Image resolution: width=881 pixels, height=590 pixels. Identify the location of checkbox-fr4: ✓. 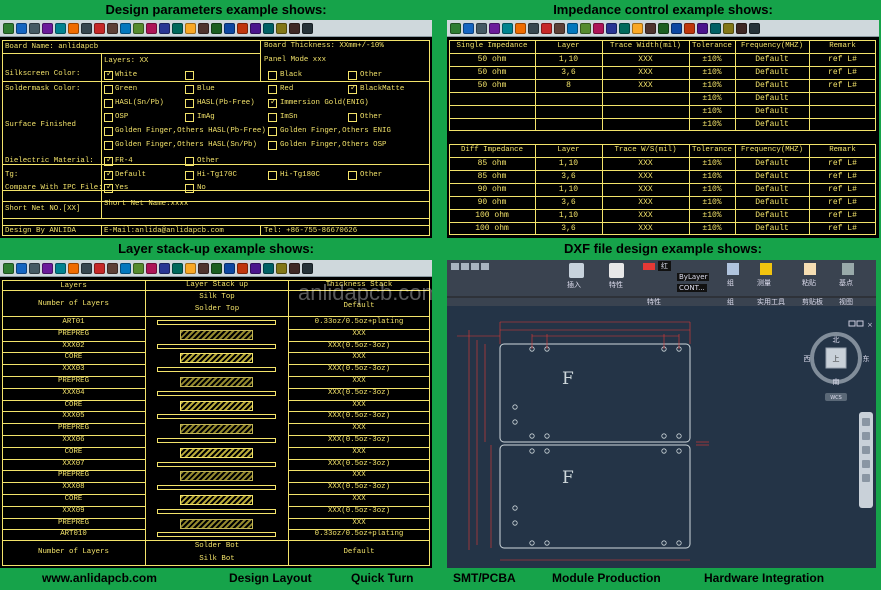
(108, 160).